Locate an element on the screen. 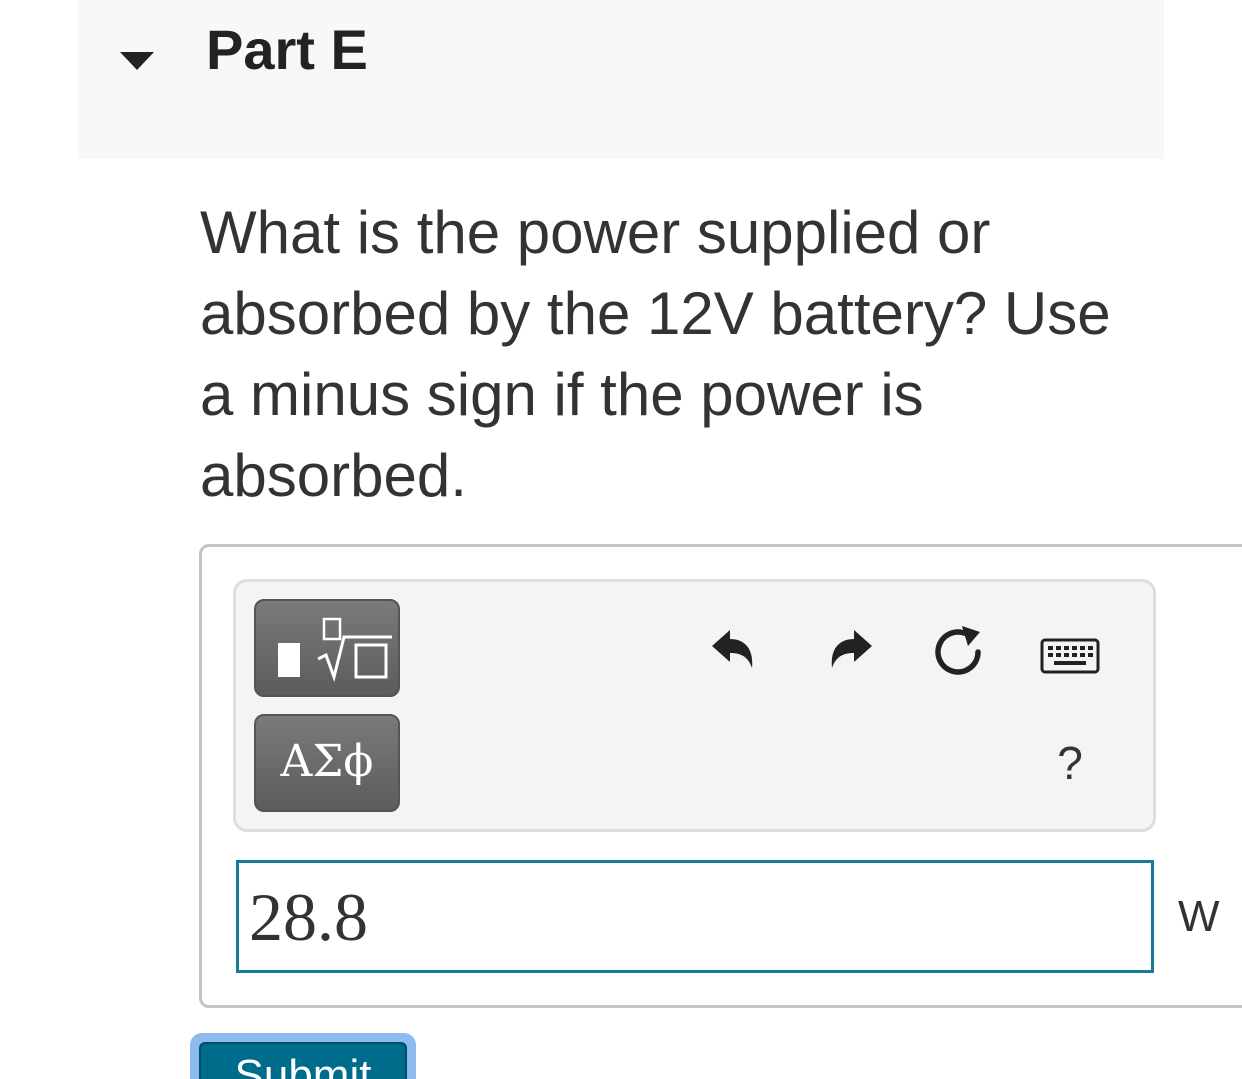 This screenshot has height=1079, width=1242. help-button: ? is located at coordinates (1070, 763).